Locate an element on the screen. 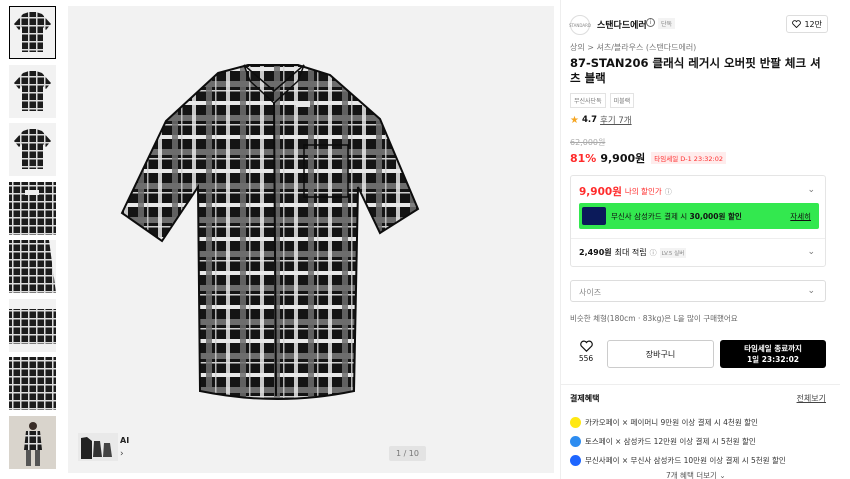 This screenshot has width=850, height=479. chevron-right-icon: › is located at coordinates (122, 454).